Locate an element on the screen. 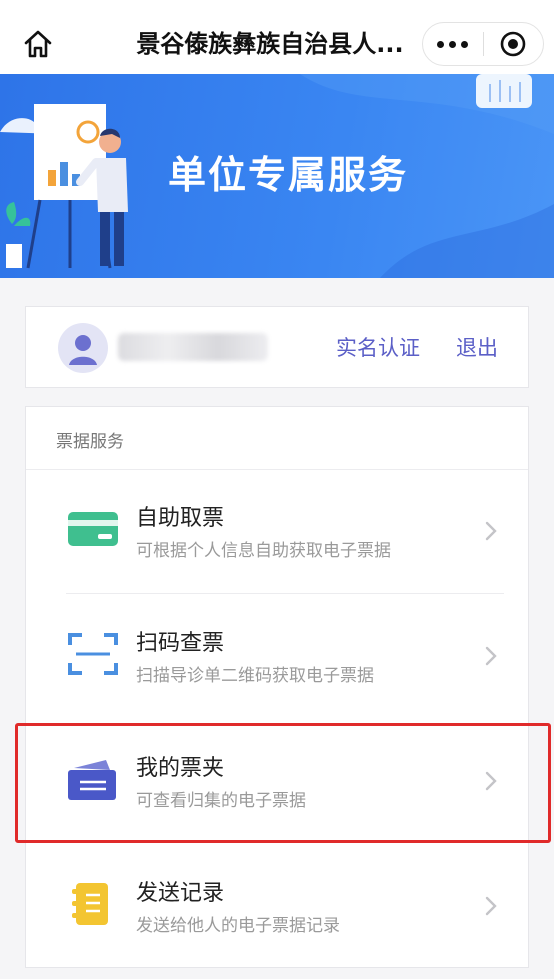  item-title: 发送记录 is located at coordinates (180, 893).